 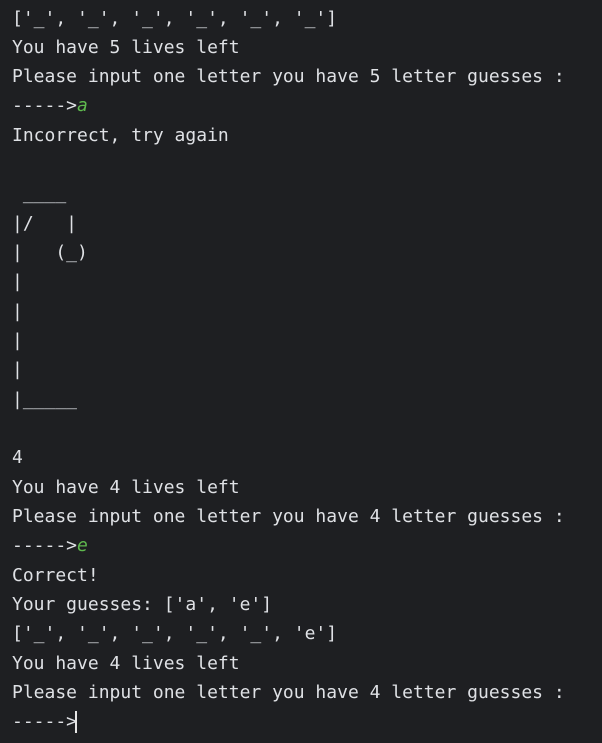 I want to click on hangman-art-line: | (_), so click(x=50, y=252).